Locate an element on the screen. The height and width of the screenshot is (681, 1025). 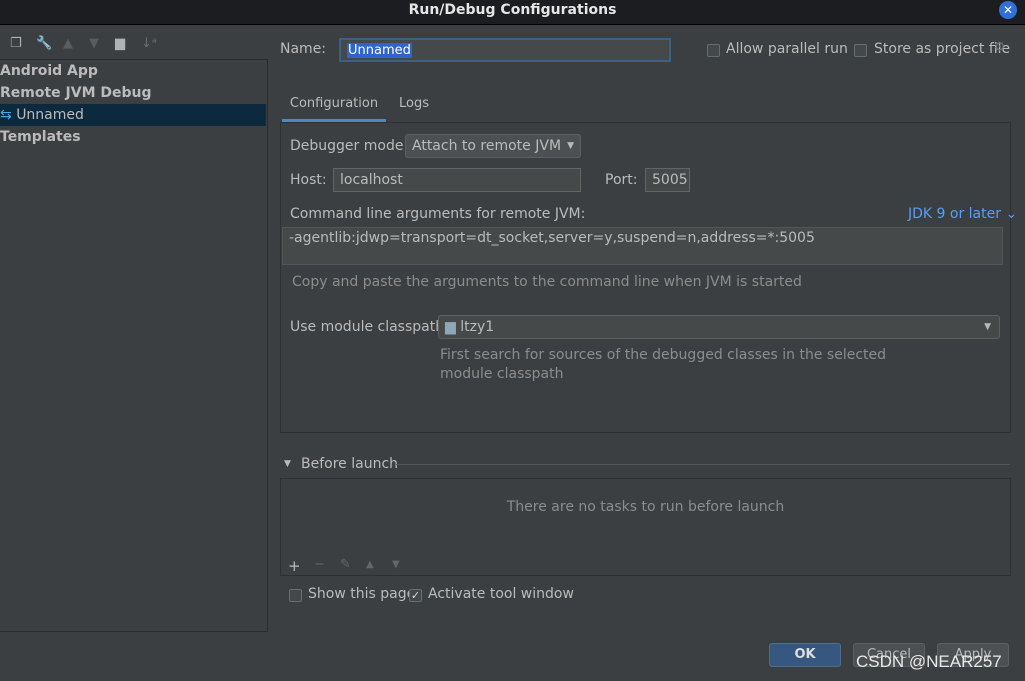
watermark: CSDN @NEAR257 is located at coordinates (929, 661).